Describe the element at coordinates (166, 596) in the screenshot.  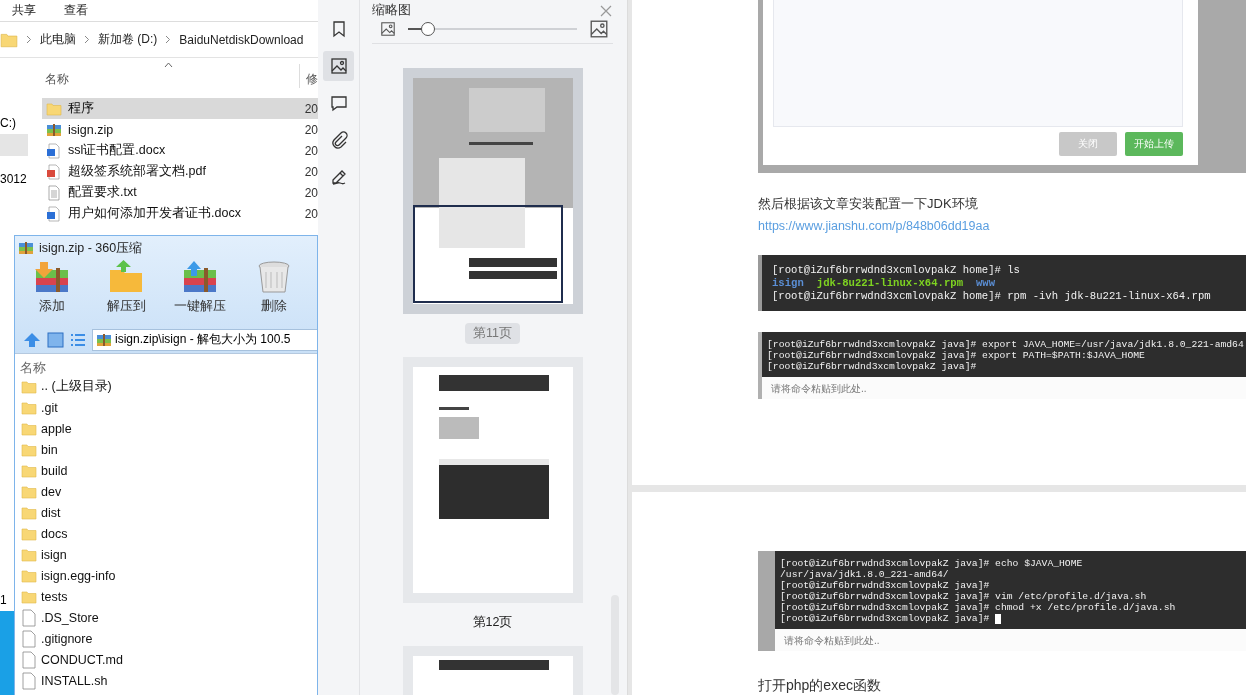
I see `archive-entry: tests` at that location.